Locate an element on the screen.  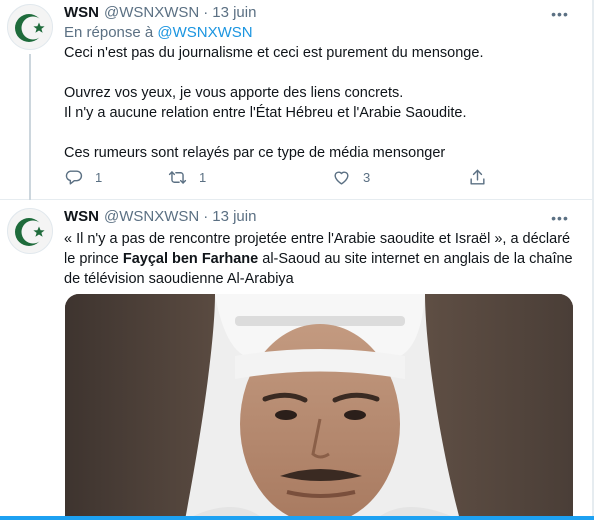
reply-context: En réponse à @WSNXWSN is located at coordinates (158, 32).